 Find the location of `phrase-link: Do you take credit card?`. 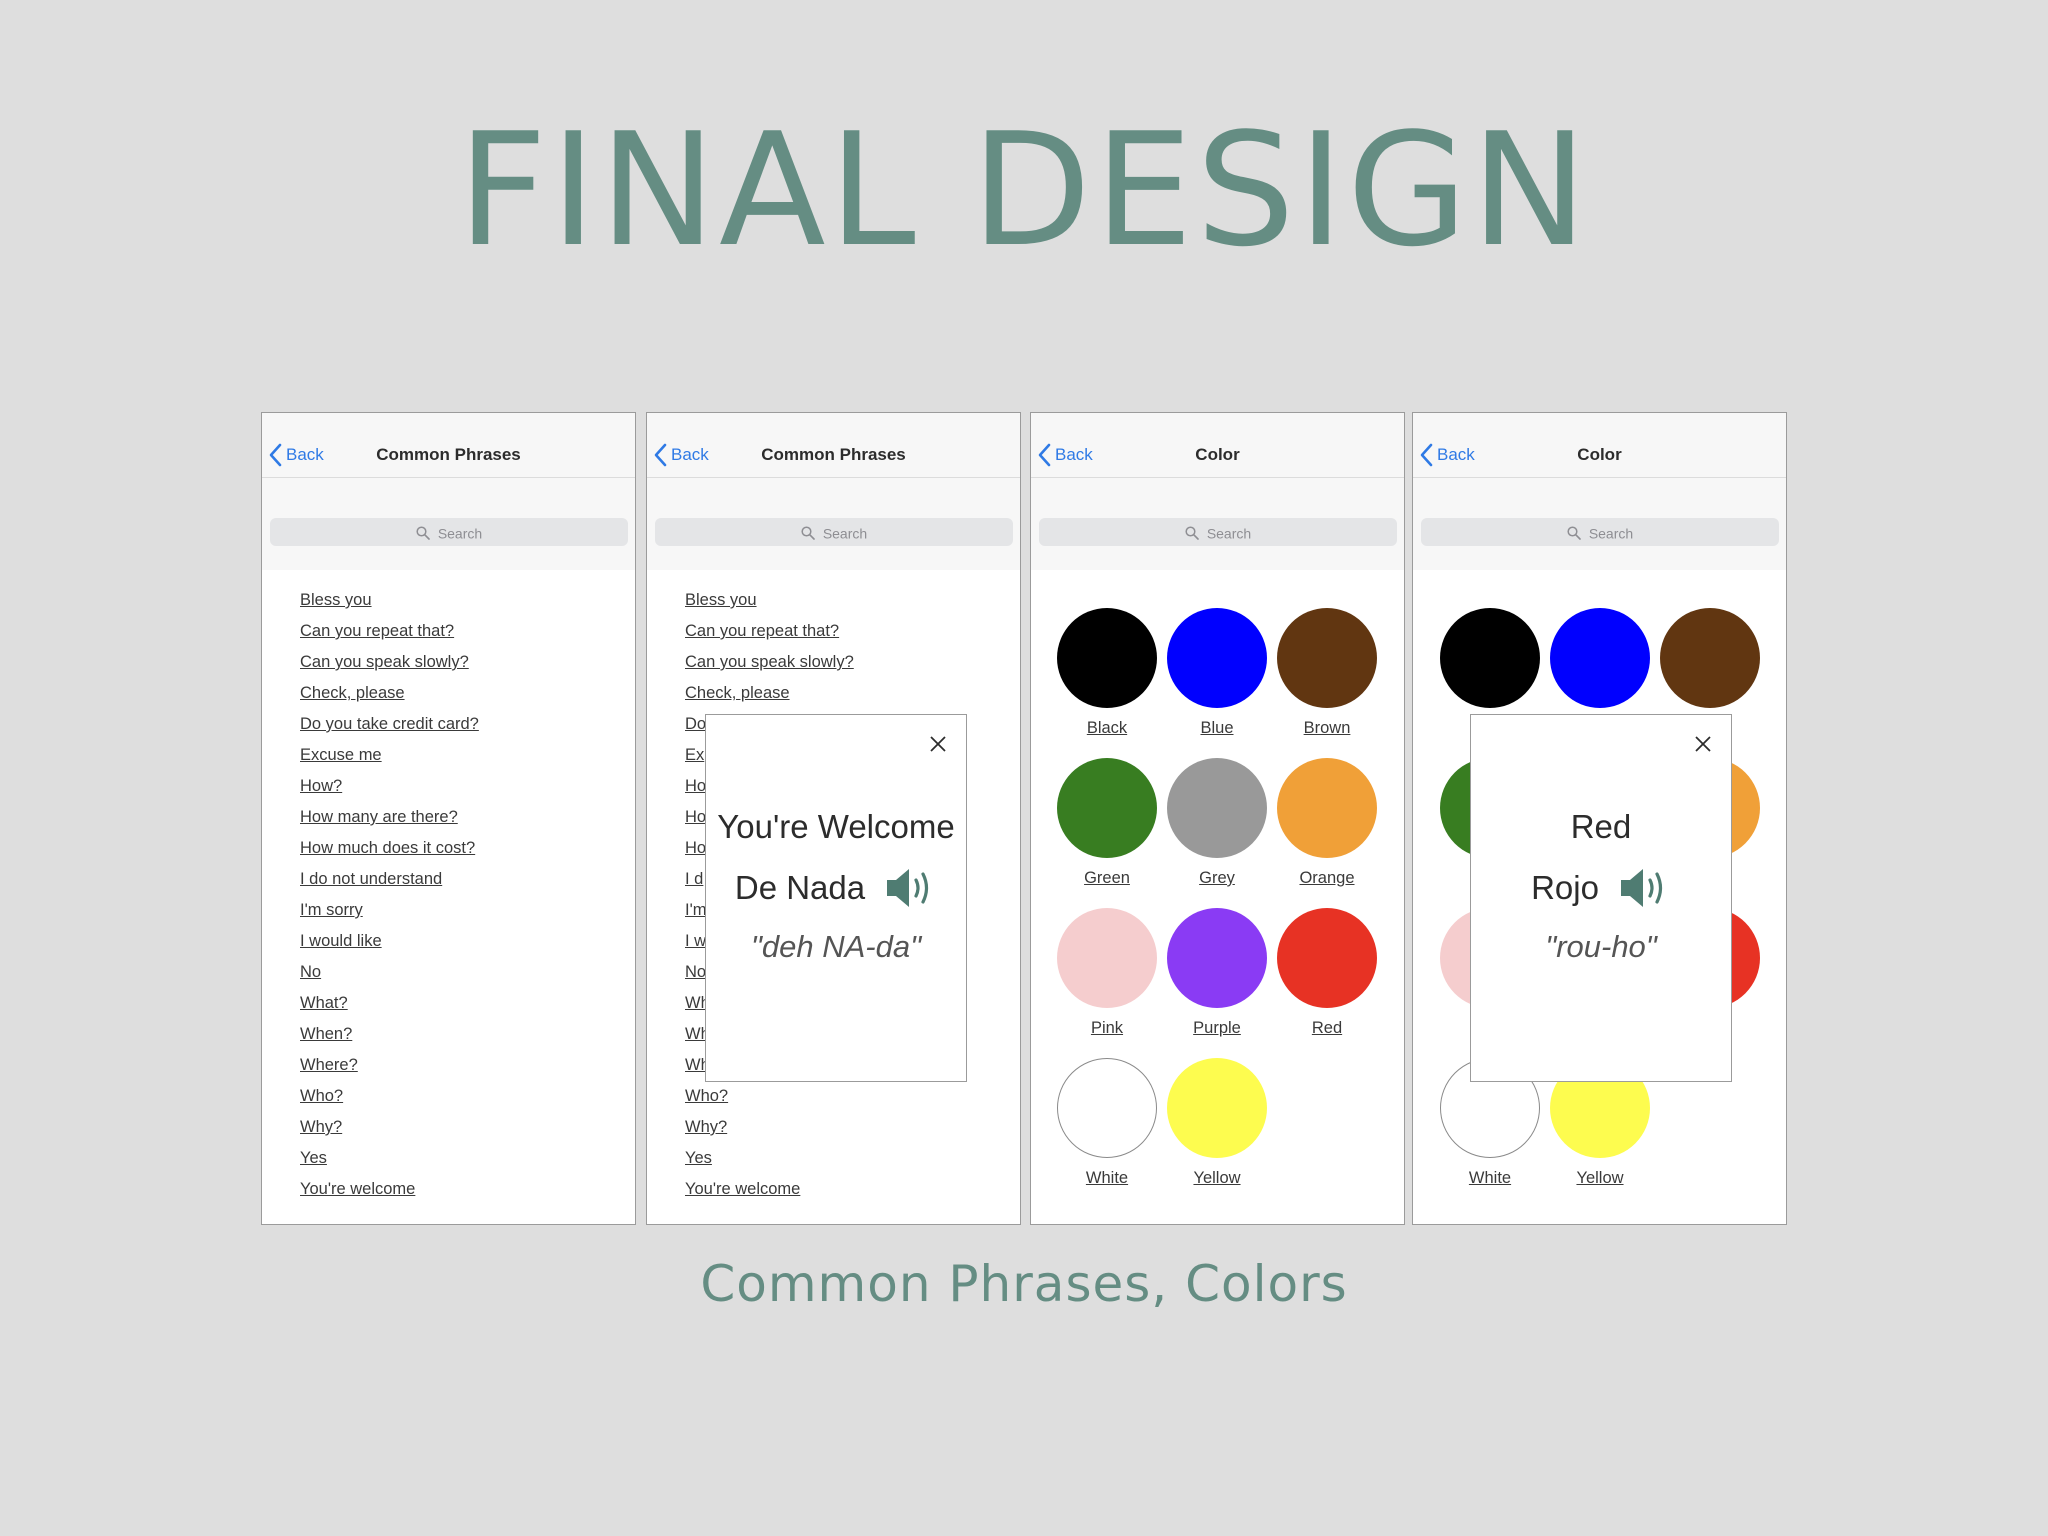

phrase-link: Do you take credit card? is located at coordinates (389, 724).